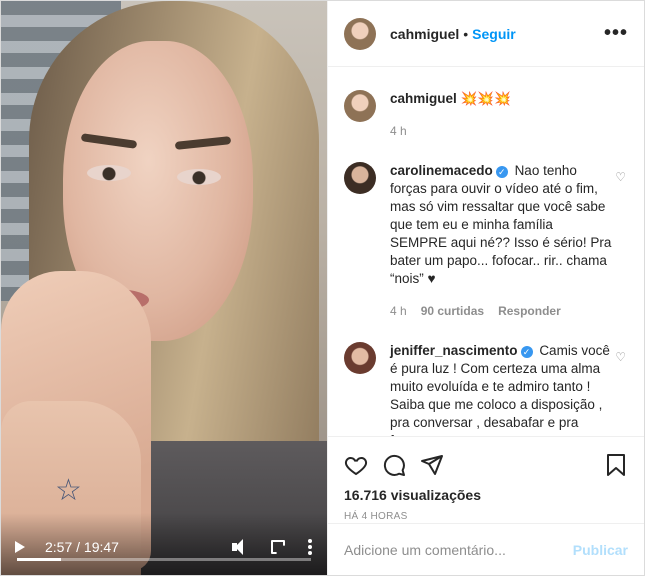 This screenshot has height=576, width=645. Describe the element at coordinates (616, 465) in the screenshot. I see `bookmark-icon` at that location.